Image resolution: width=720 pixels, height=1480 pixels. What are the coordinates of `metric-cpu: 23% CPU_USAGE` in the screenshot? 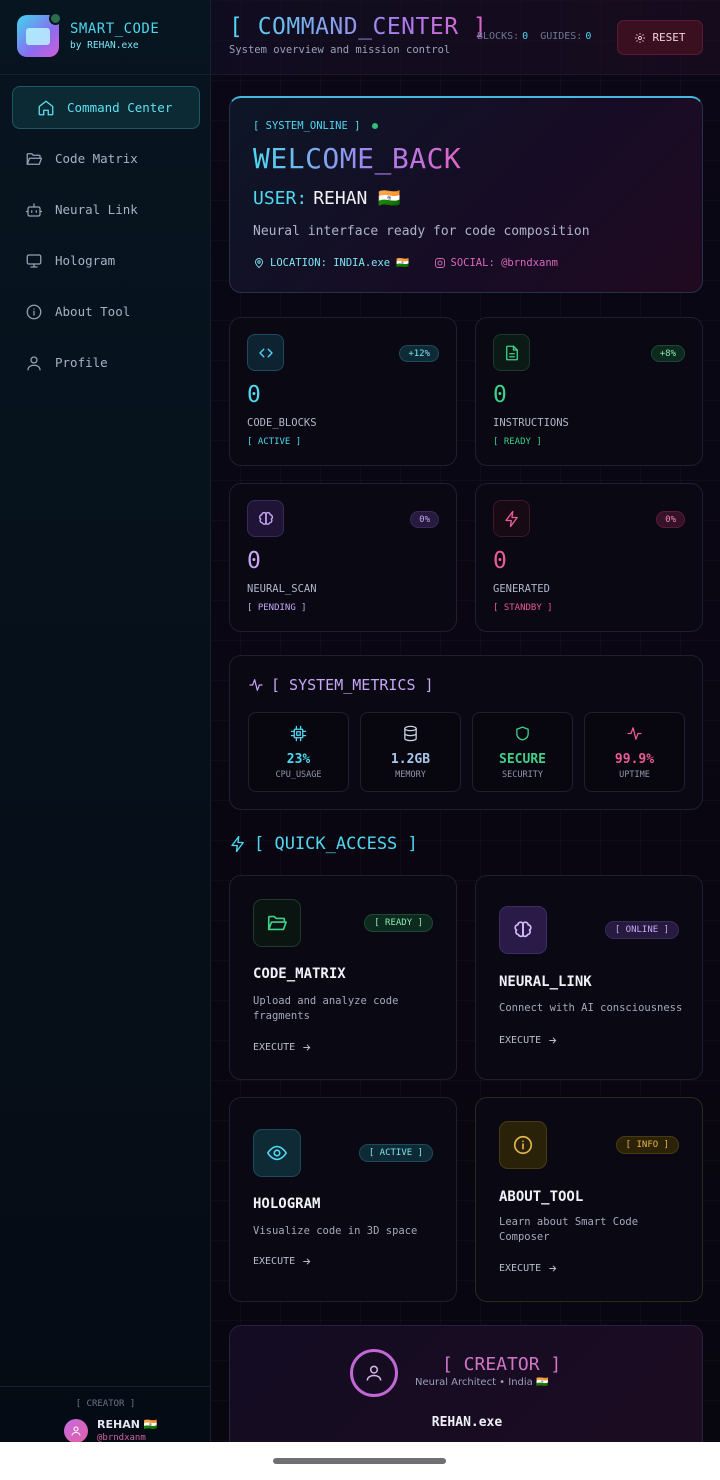 It's located at (298, 752).